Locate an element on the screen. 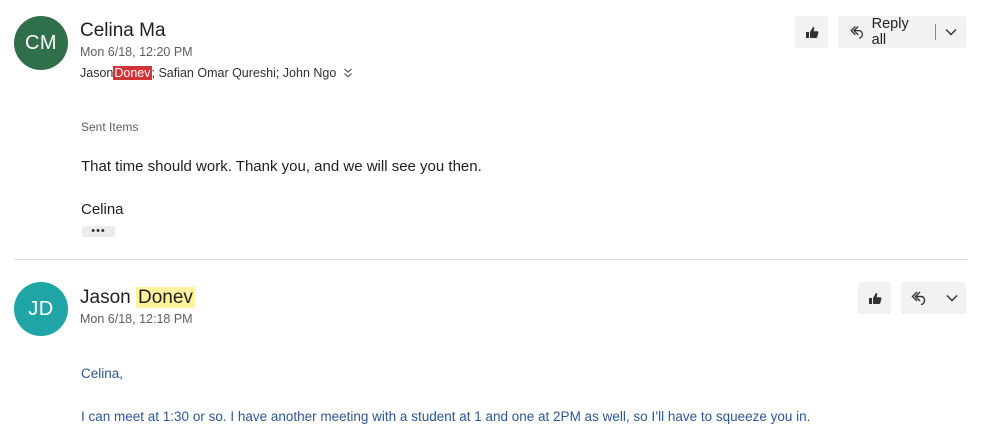 The width and height of the screenshot is (986, 441). recipients-rest: ; Safian Omar Qureshi; John Ngo is located at coordinates (244, 73).